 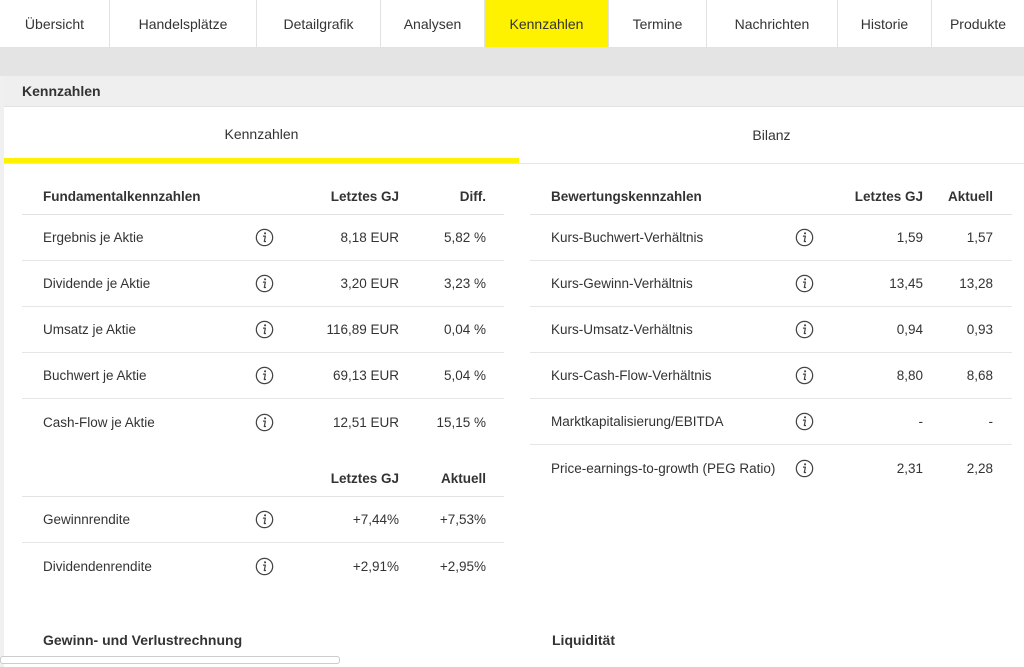 What do you see at coordinates (472, 196) in the screenshot?
I see `header-diff: Diff.` at bounding box center [472, 196].